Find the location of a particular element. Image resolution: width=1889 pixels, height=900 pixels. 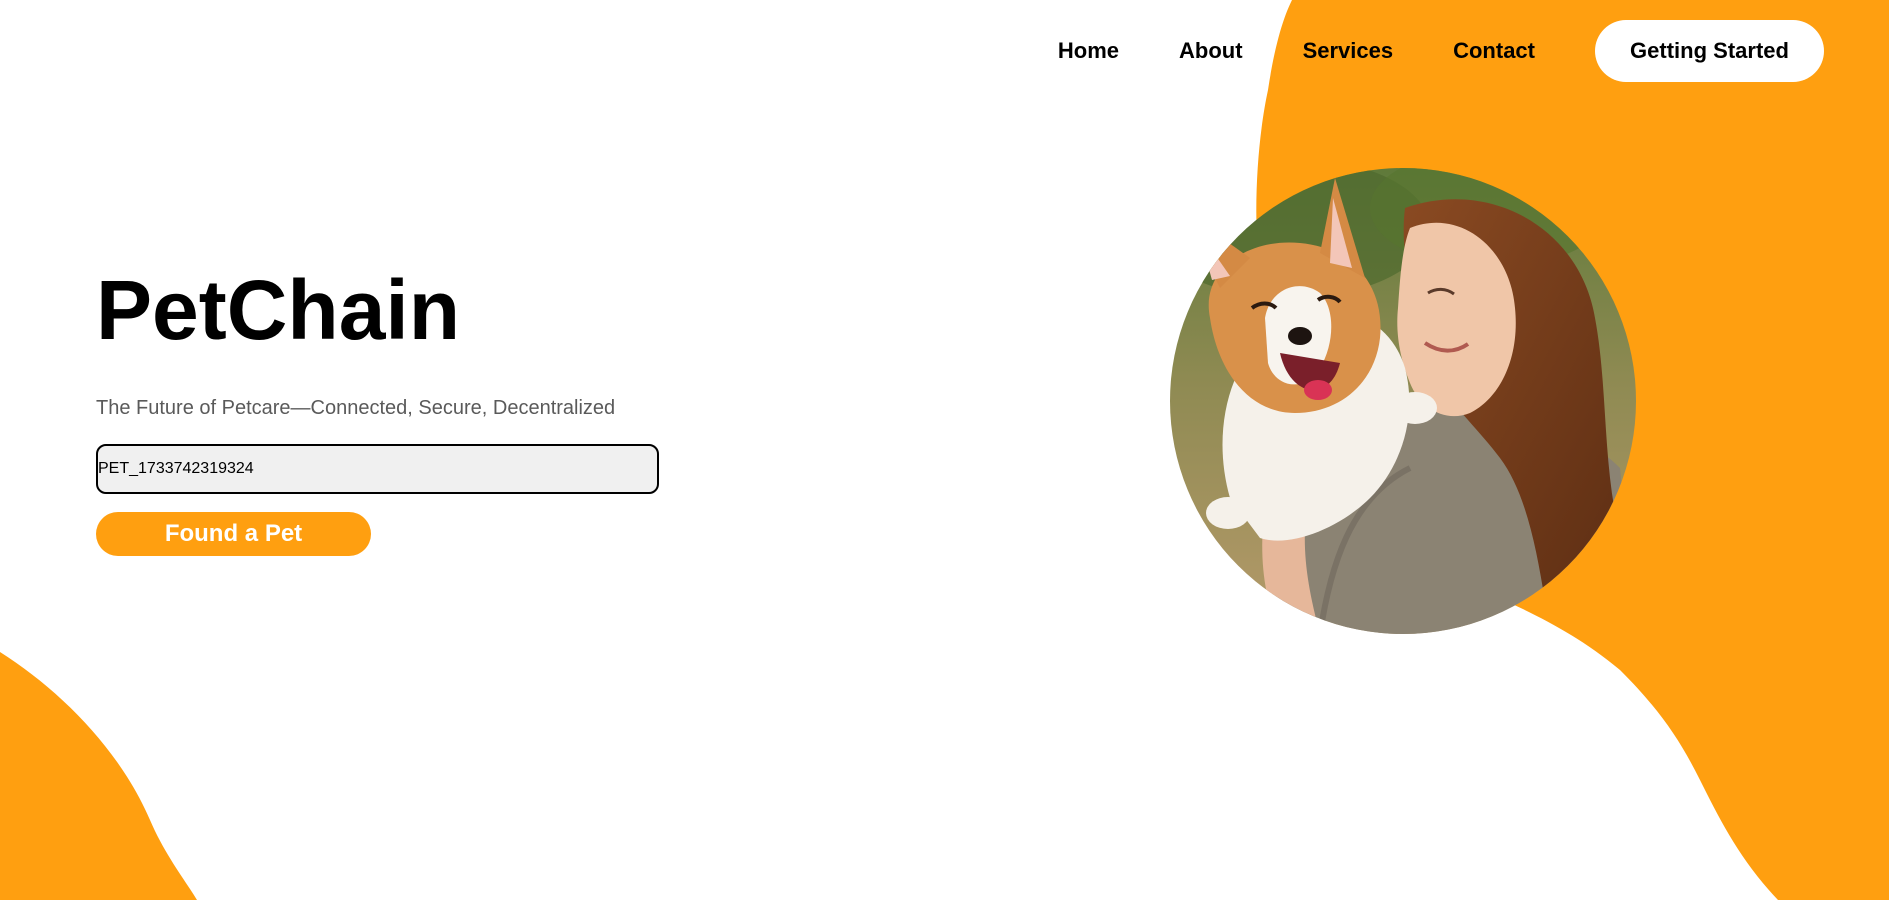

hero-photo is located at coordinates (1403, 401).